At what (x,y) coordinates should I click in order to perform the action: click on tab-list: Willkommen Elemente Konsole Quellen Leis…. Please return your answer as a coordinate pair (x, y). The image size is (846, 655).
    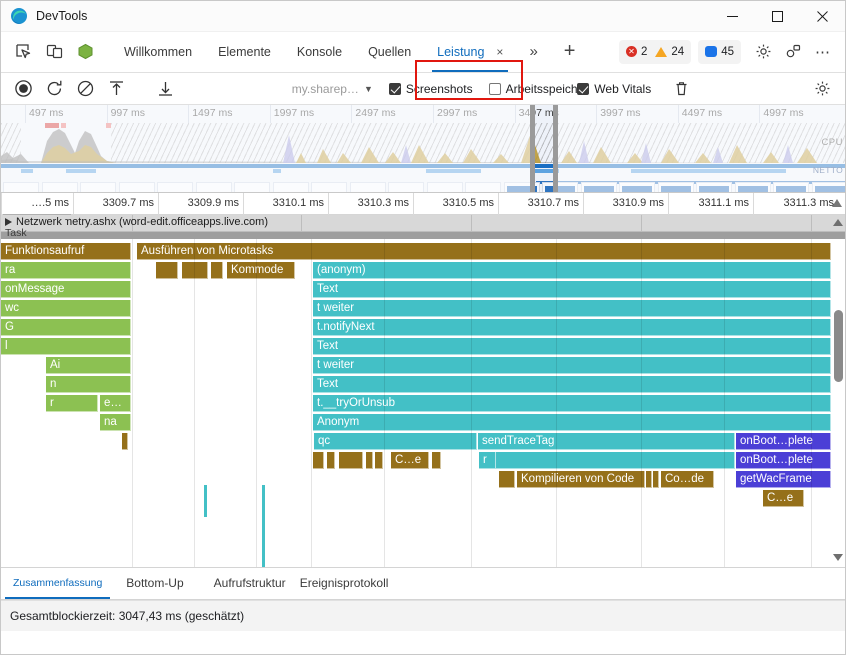
    Looking at the image, I should click on (349, 51).